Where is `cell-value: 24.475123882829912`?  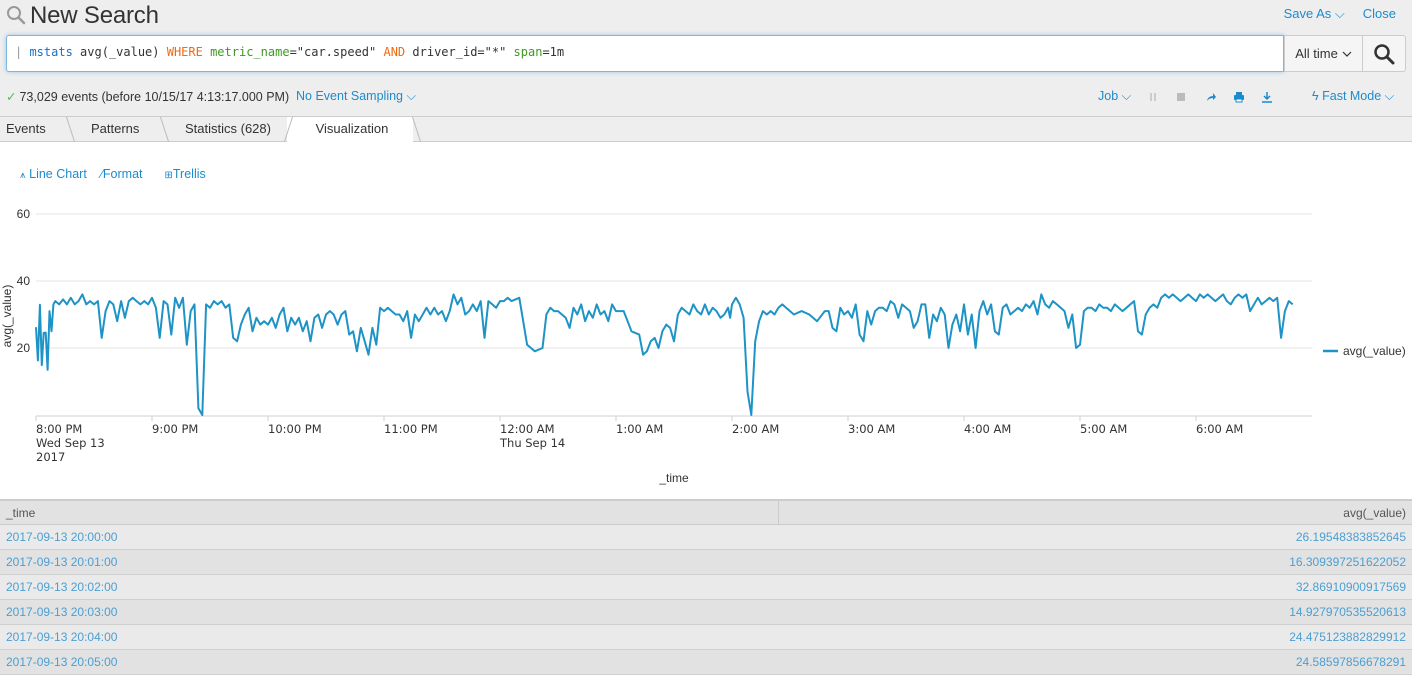
cell-value: 24.475123882829912 is located at coordinates (1095, 637).